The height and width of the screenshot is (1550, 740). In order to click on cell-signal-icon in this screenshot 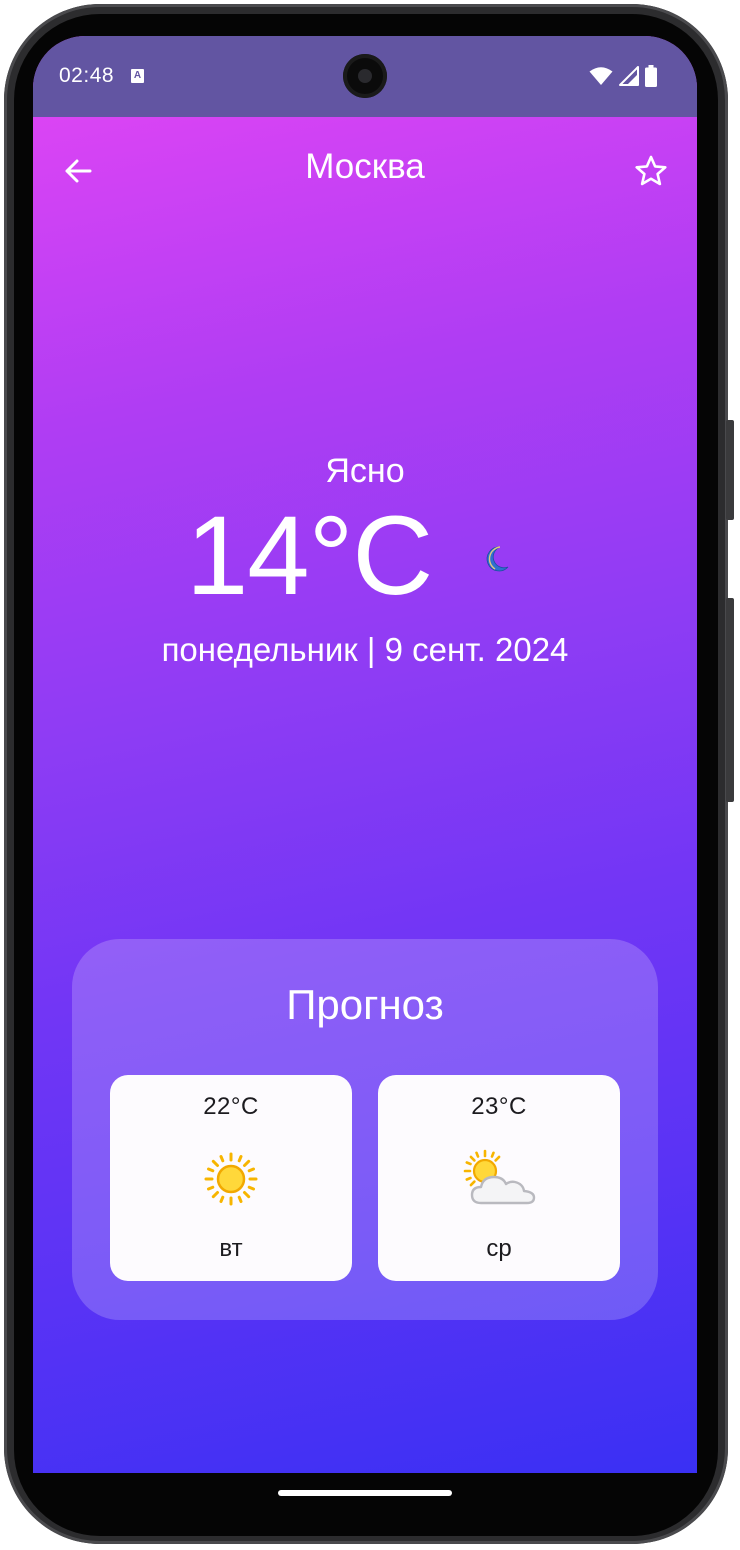, I will do `click(629, 76)`.